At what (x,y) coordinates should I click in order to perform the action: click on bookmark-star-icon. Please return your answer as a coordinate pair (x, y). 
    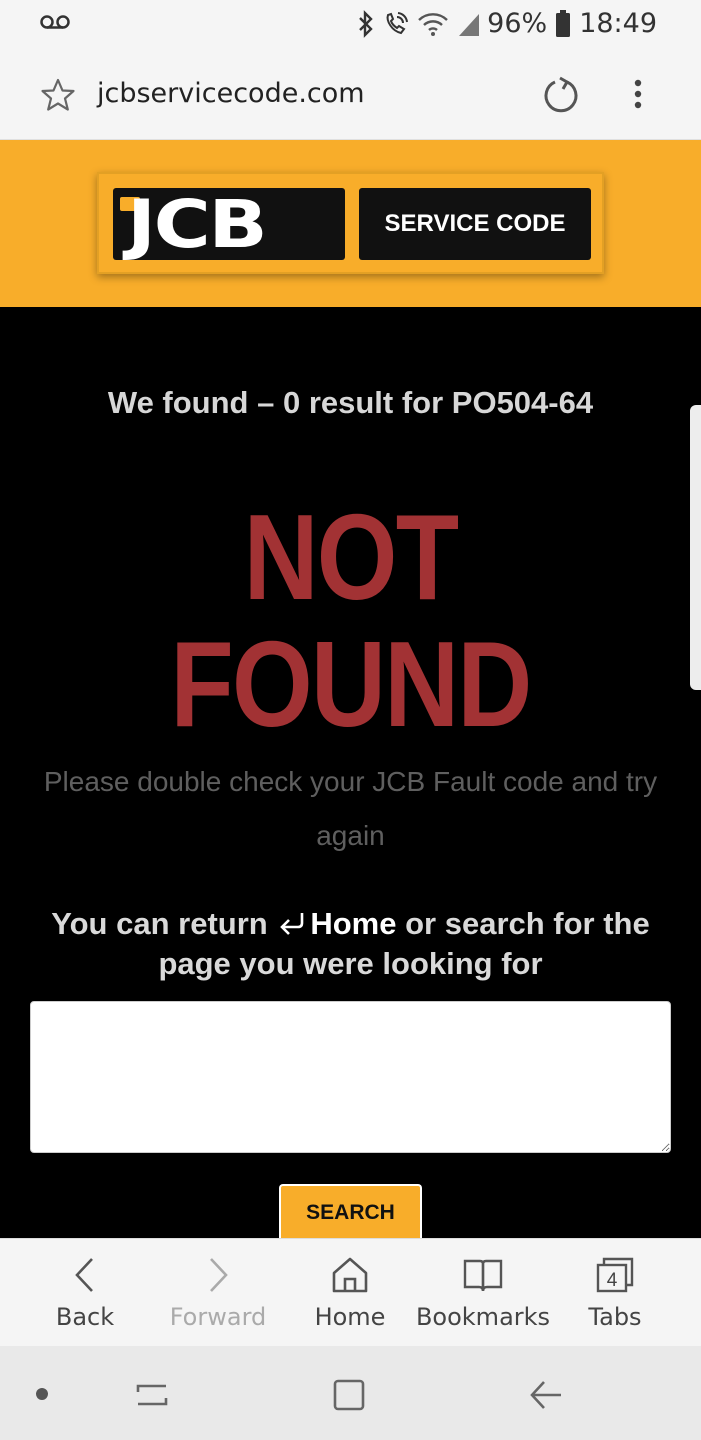
    Looking at the image, I should click on (58, 97).